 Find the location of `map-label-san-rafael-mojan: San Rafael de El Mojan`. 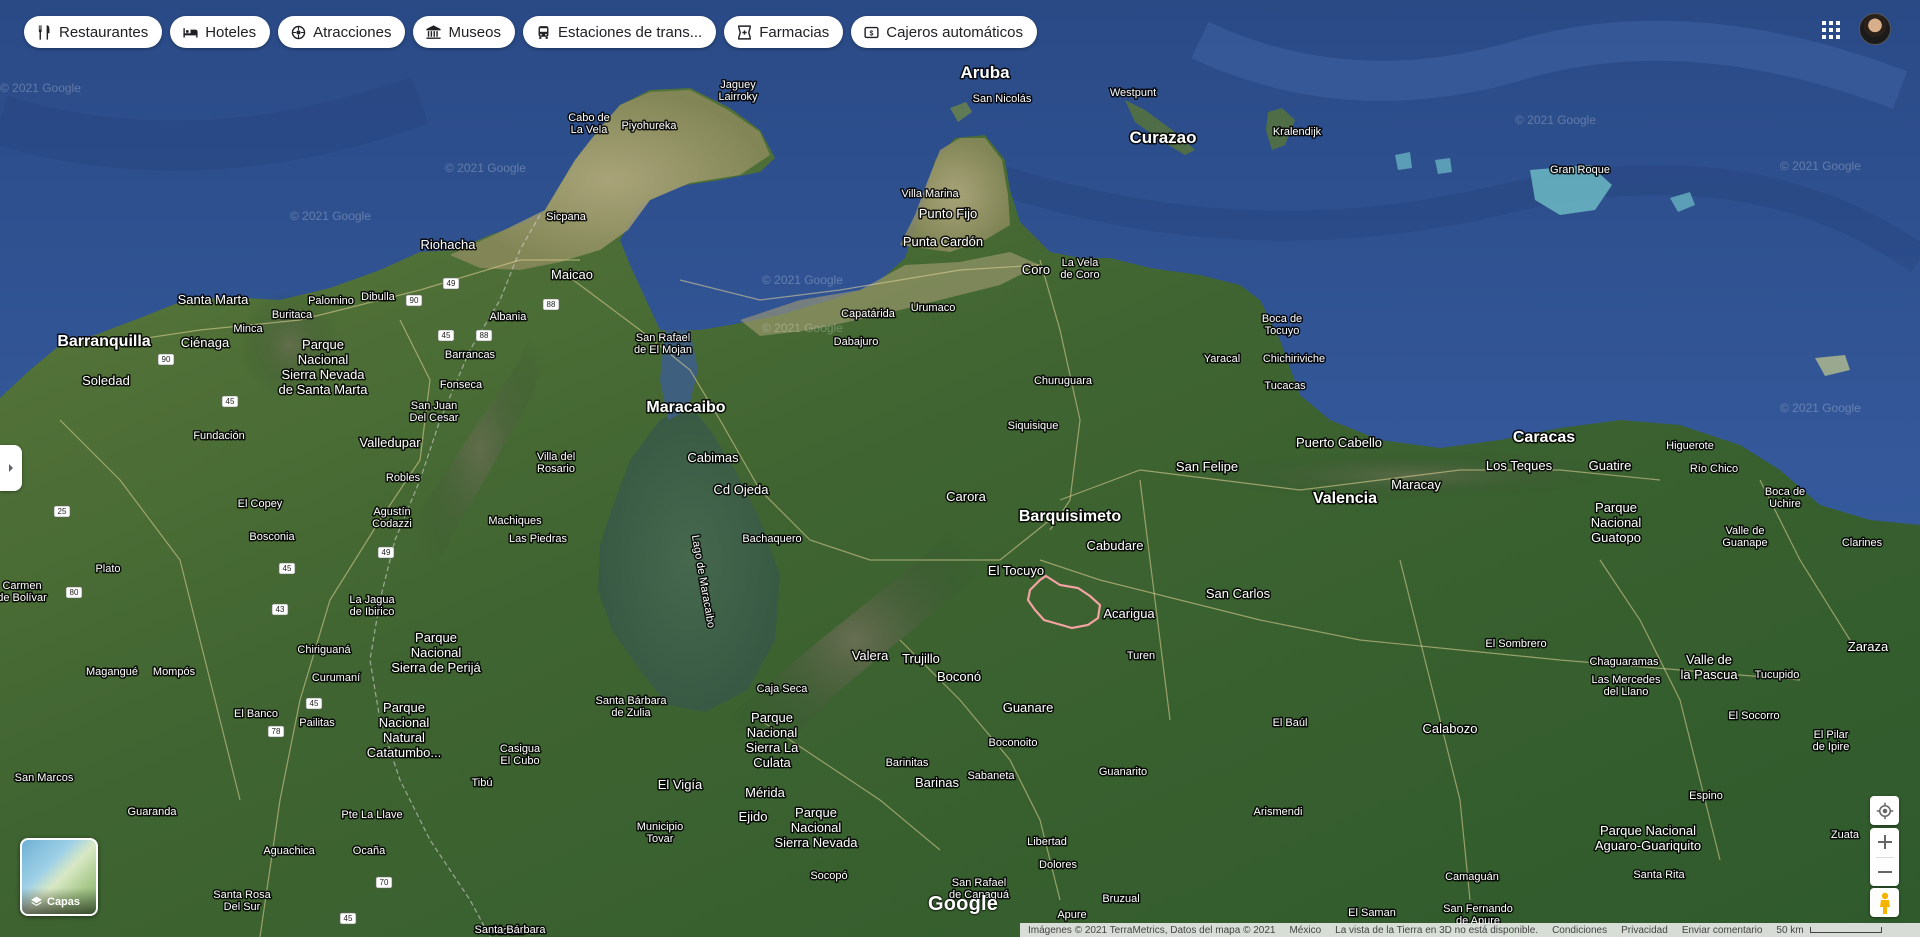

map-label-san-rafael-mojan: San Rafael de El Mojan is located at coordinates (662, 344).